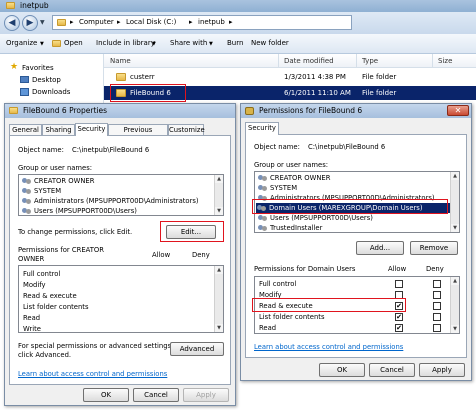 The height and width of the screenshot is (410, 476). What do you see at coordinates (51, 92) in the screenshot?
I see `nav-downloads: Downloads` at bounding box center [51, 92].